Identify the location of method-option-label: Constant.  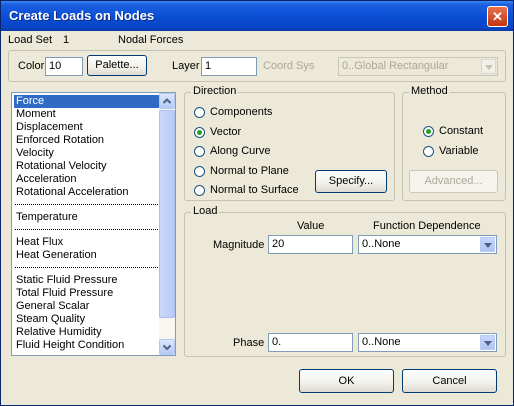
(461, 131).